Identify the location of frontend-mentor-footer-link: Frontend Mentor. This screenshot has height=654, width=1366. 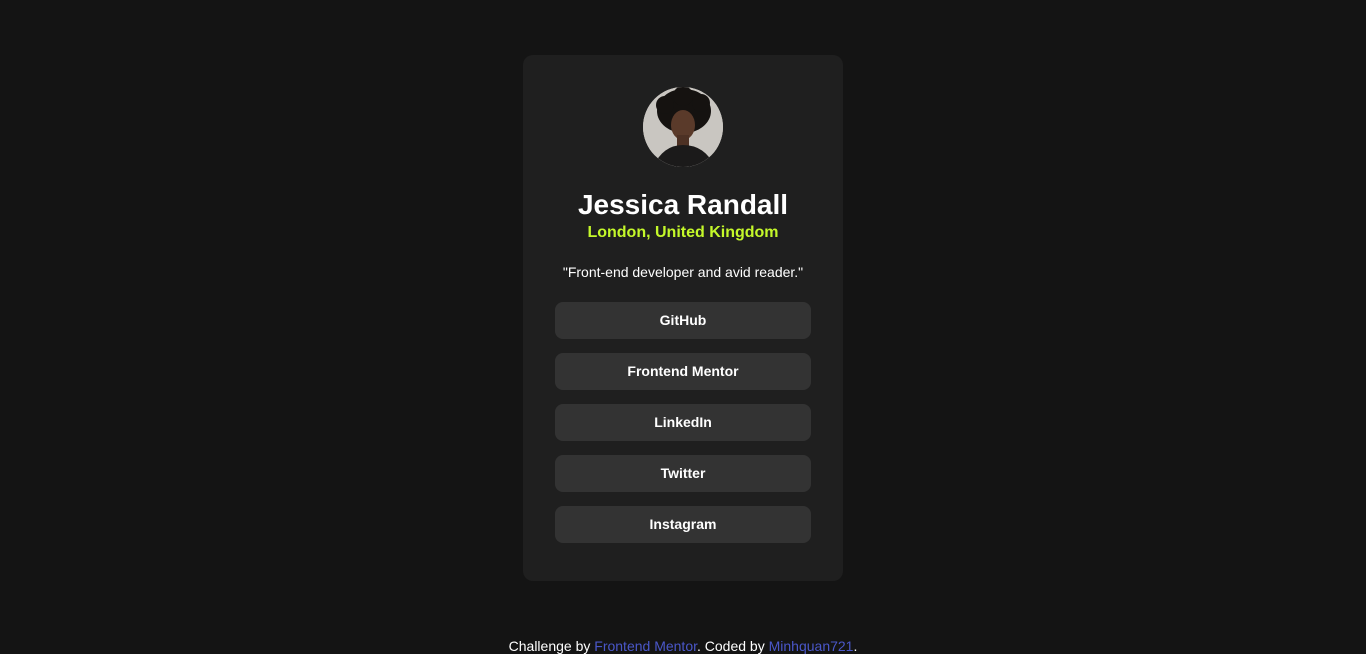
(645, 646).